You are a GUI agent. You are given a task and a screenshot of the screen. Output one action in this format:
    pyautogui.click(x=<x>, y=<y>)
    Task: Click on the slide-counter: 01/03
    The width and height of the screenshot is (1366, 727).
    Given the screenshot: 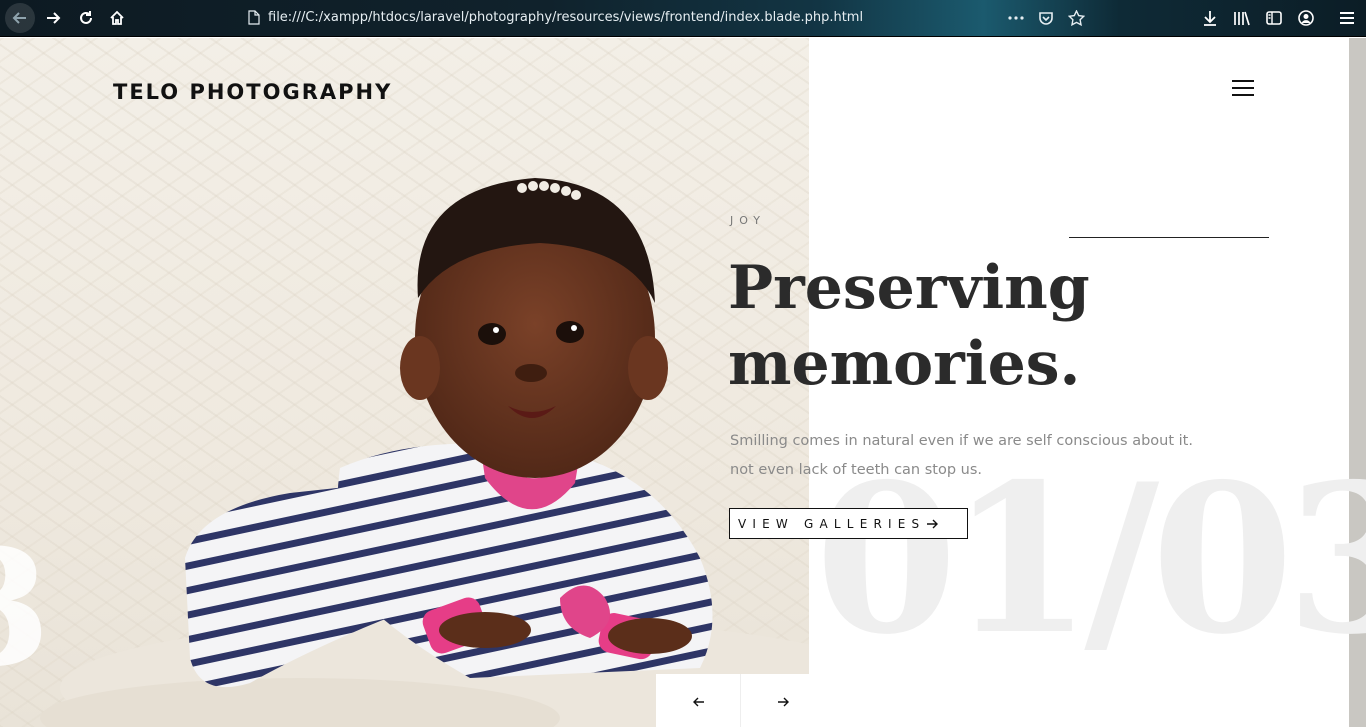 What is the action you would take?
    pyautogui.click(x=1090, y=560)
    